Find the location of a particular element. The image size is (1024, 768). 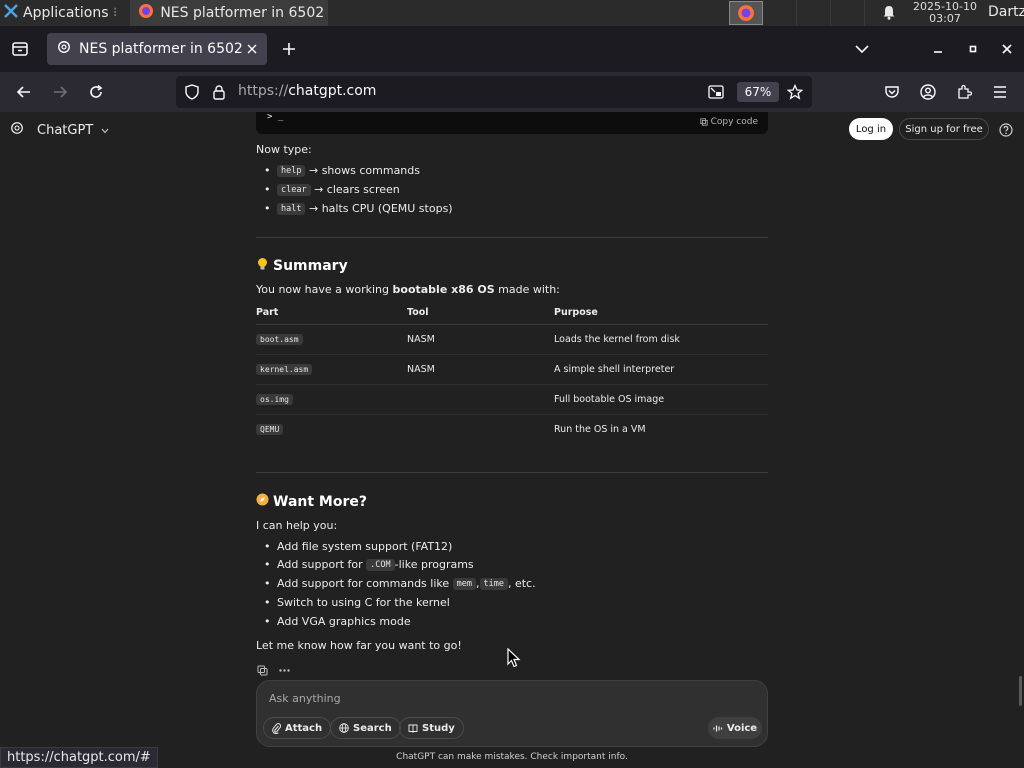

list-tabs-chevron-down-icon is located at coordinates (862, 49).